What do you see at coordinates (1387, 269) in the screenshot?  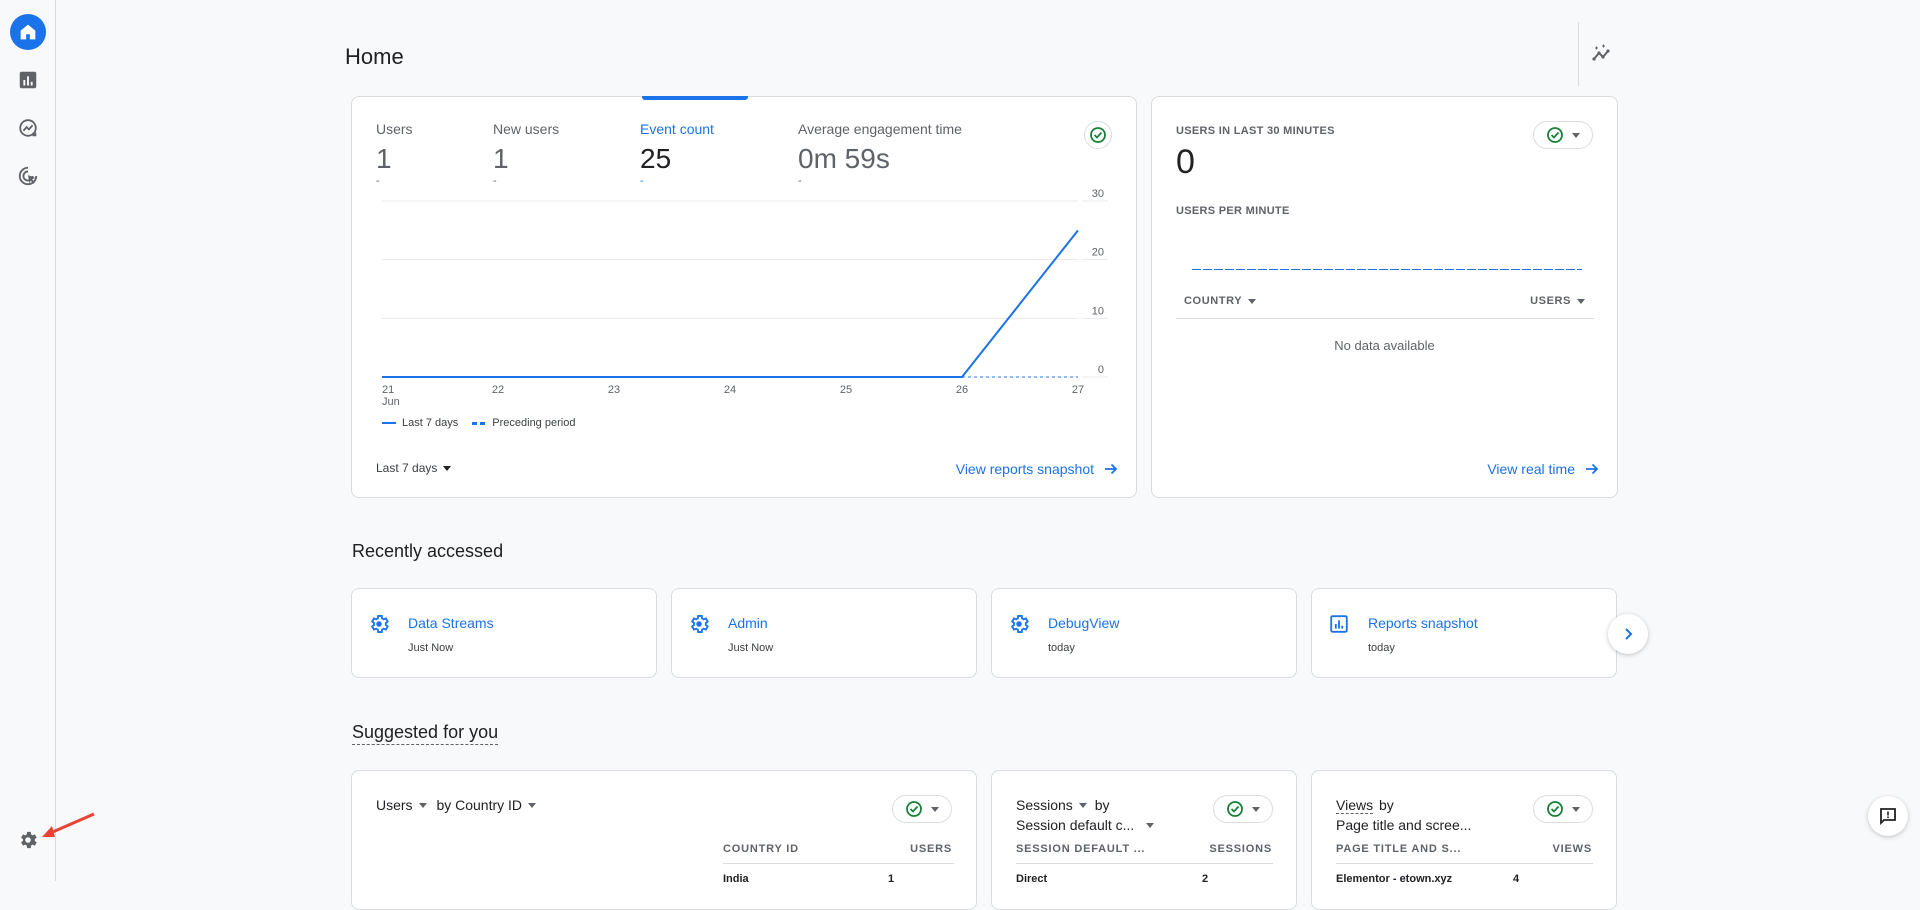 I see `users-per-minute-sparkline` at bounding box center [1387, 269].